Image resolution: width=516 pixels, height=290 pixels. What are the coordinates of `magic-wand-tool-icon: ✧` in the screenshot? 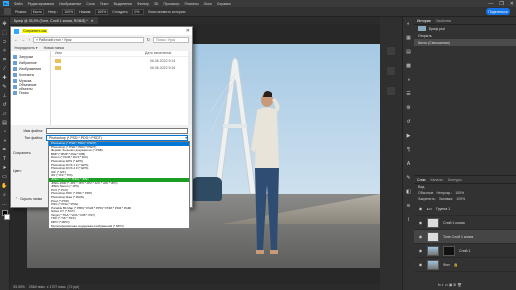 It's located at (5, 51).